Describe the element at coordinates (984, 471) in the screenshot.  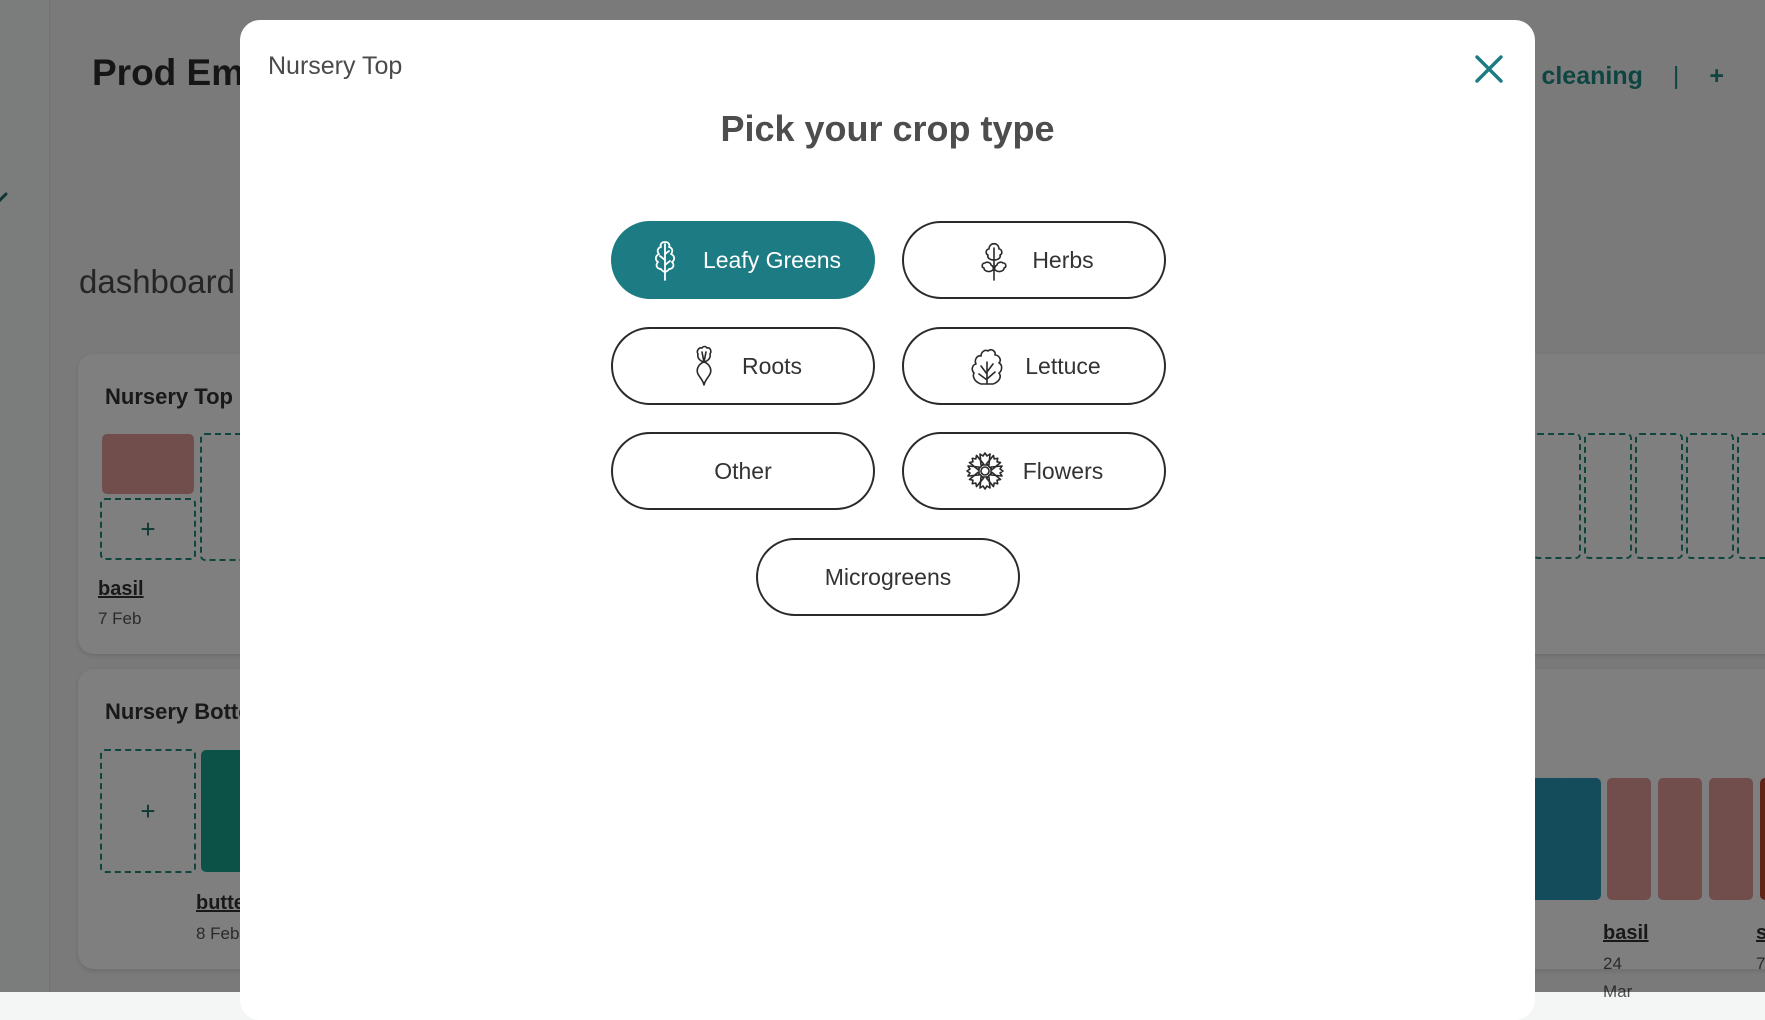
I see `flower-icon` at that location.